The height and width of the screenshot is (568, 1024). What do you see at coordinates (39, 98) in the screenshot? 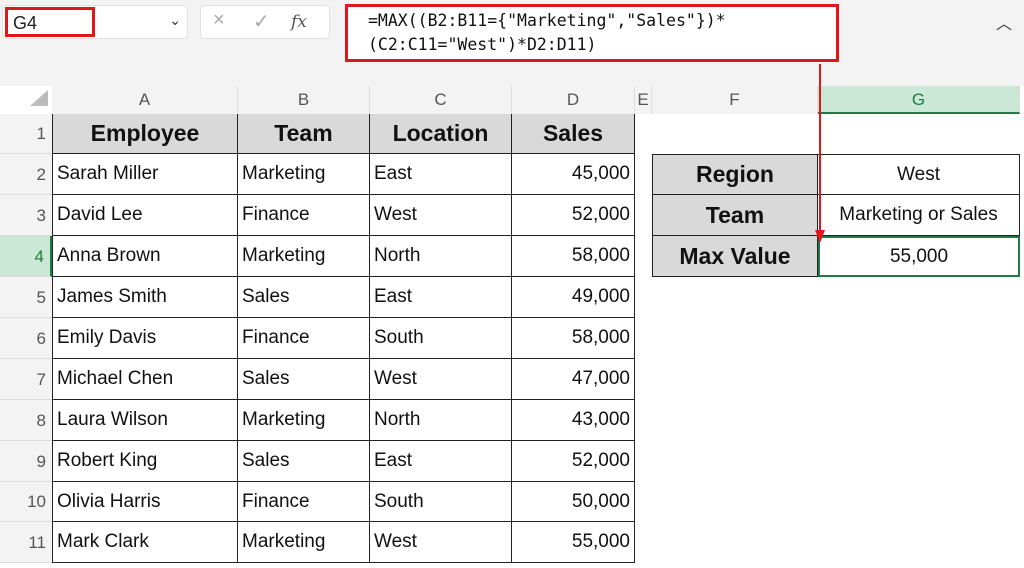
I see `select-all-icon` at bounding box center [39, 98].